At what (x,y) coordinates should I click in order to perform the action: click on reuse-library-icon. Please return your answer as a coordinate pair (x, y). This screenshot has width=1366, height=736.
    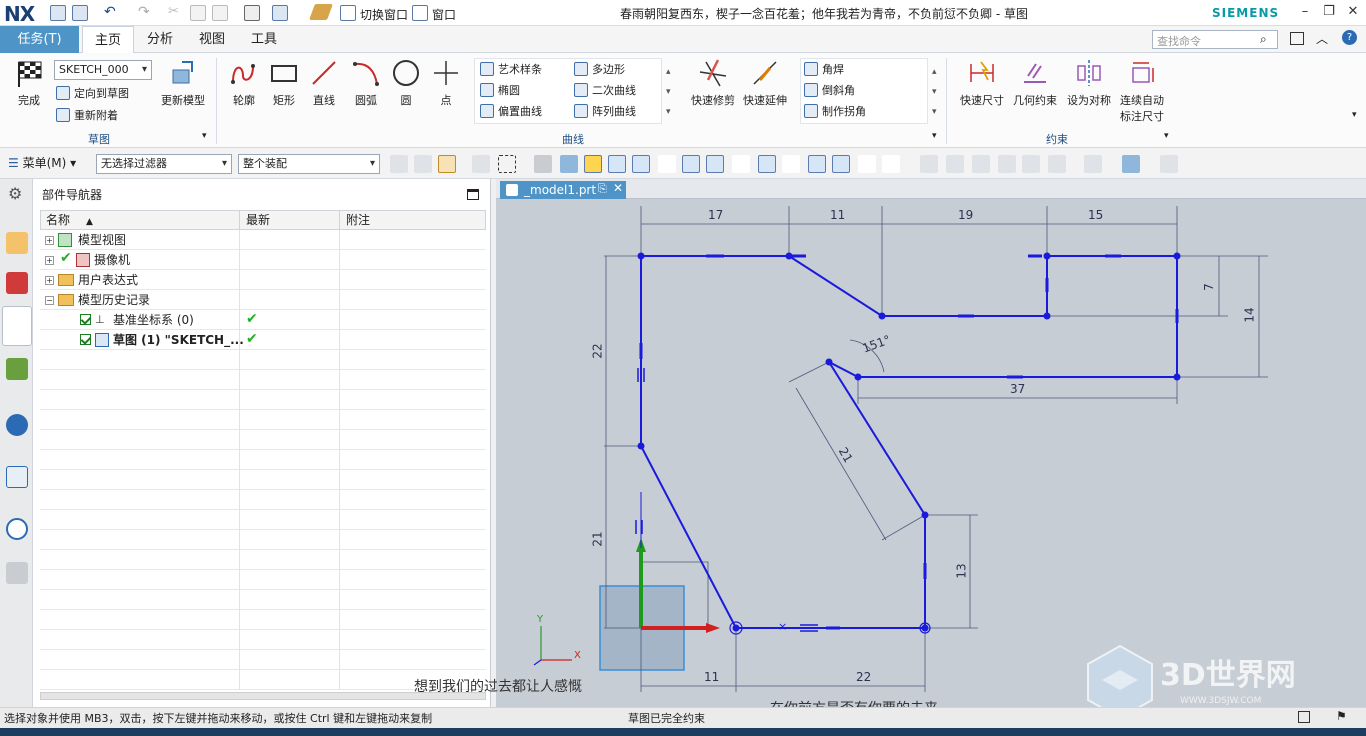
    Looking at the image, I should click on (17, 369).